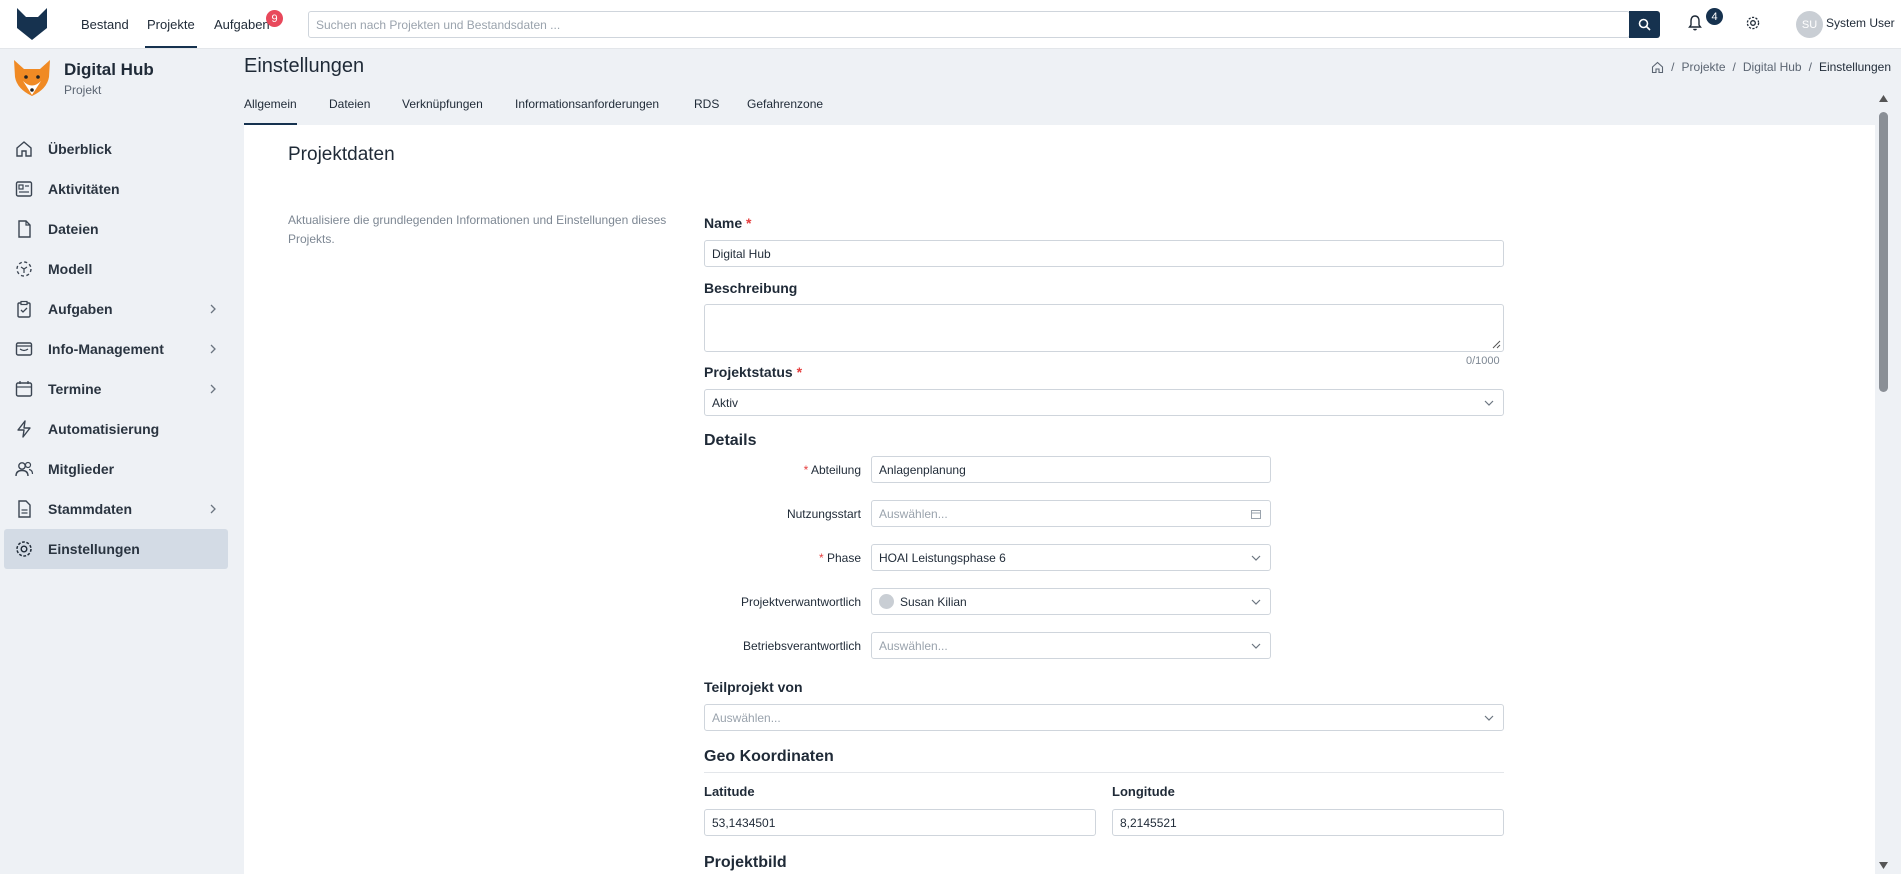 This screenshot has width=1901, height=874. Describe the element at coordinates (24, 229) in the screenshot. I see `file-icon` at that location.